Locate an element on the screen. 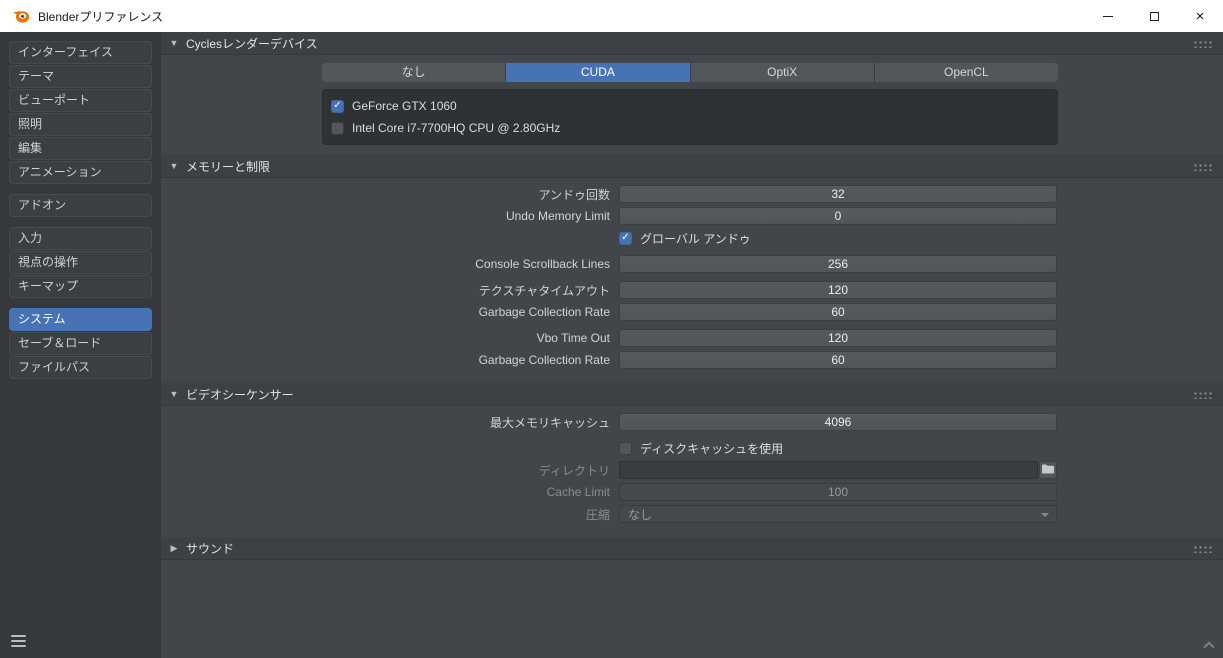 This screenshot has width=1223, height=658. close-button: × is located at coordinates (1200, 16).